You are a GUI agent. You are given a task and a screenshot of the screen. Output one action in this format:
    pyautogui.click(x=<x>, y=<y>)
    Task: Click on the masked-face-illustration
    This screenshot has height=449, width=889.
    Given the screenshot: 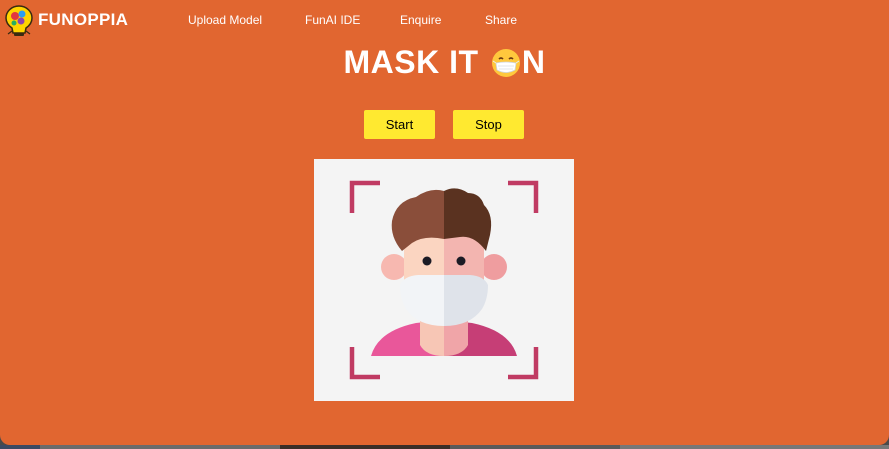 What is the action you would take?
    pyautogui.click(x=444, y=280)
    